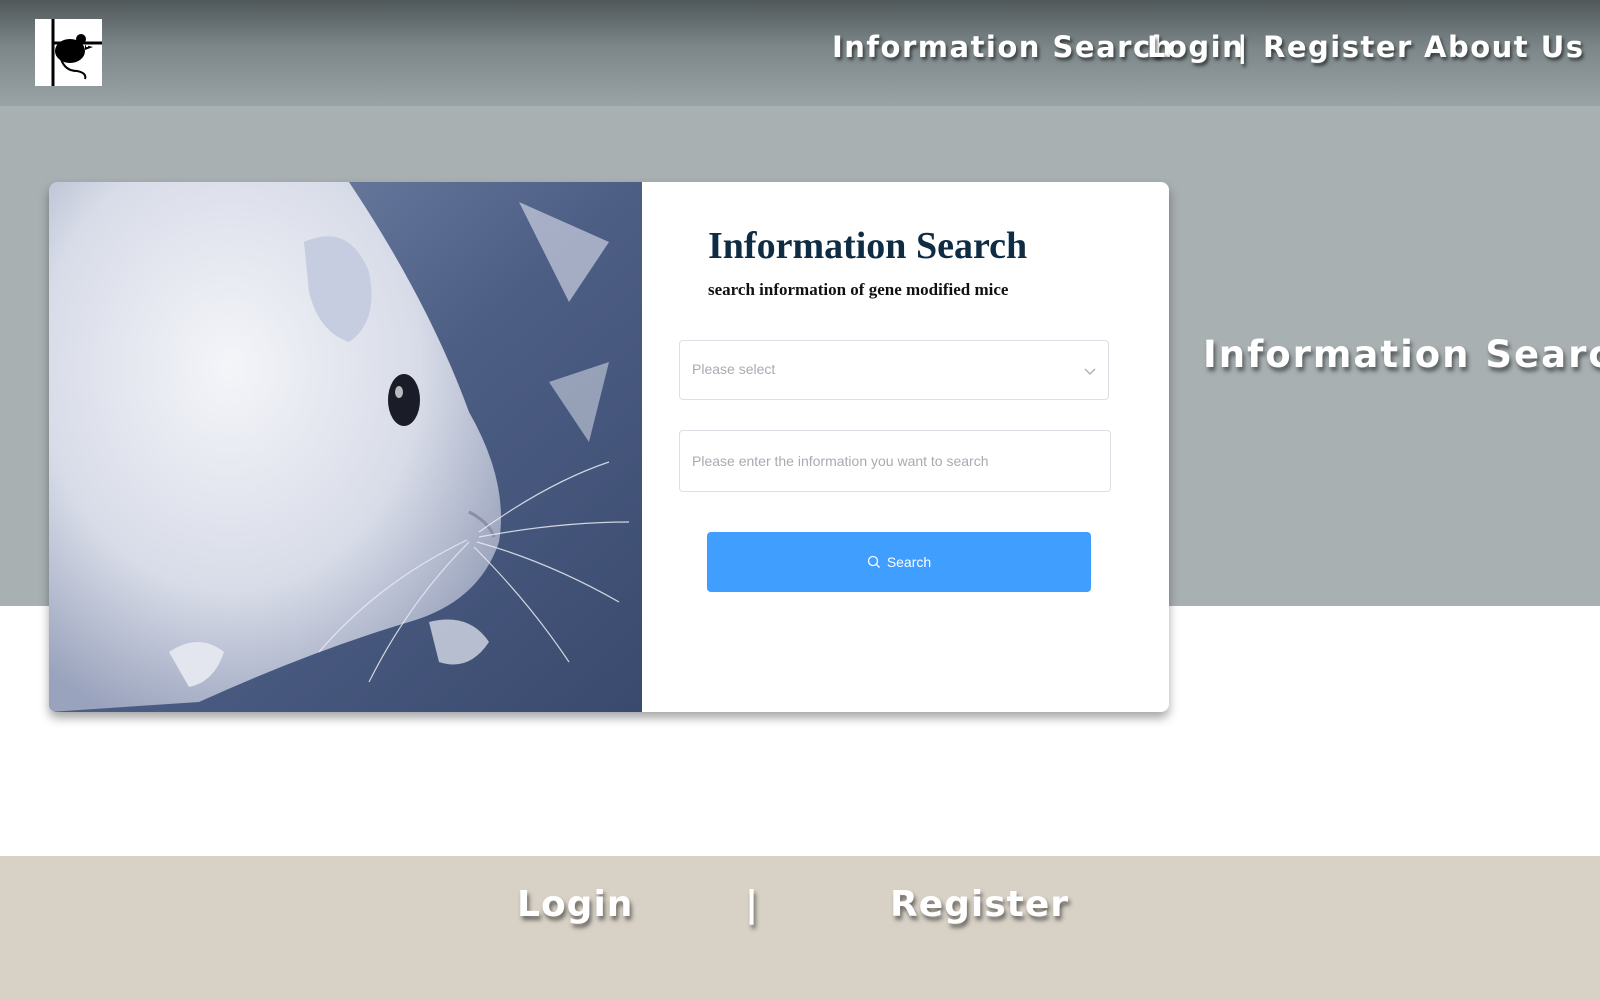 Image resolution: width=1600 pixels, height=1000 pixels. I want to click on footer: Login | Register, so click(800, 928).